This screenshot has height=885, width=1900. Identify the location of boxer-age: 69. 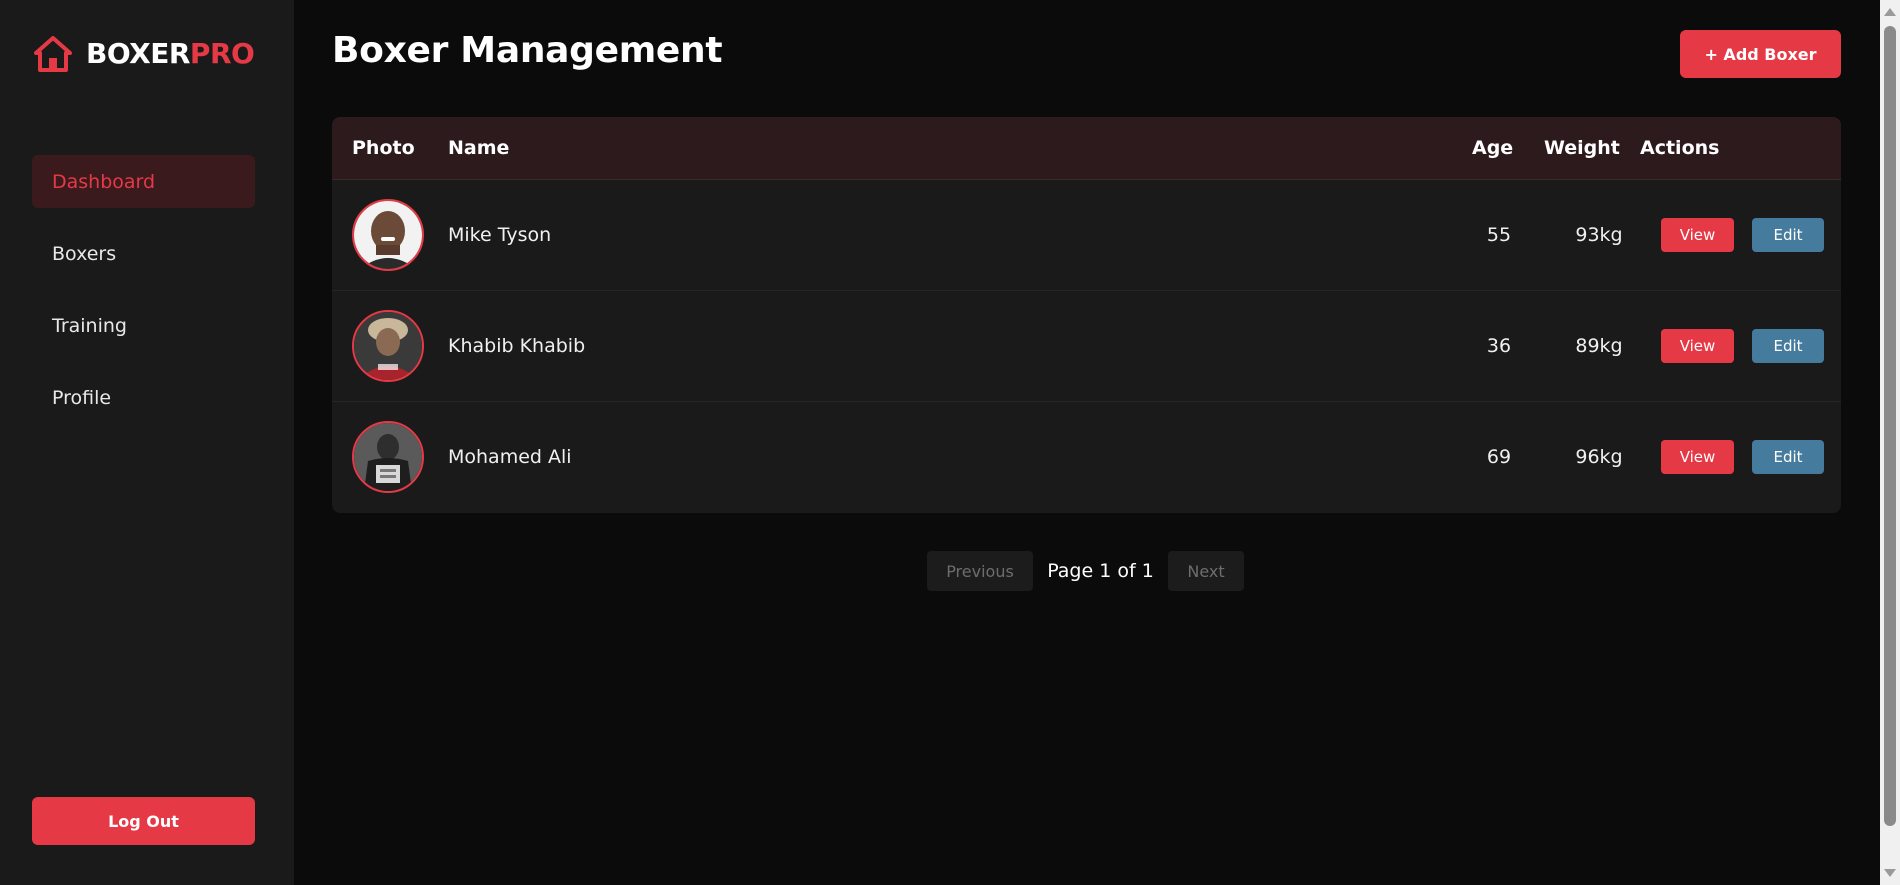
(1499, 457).